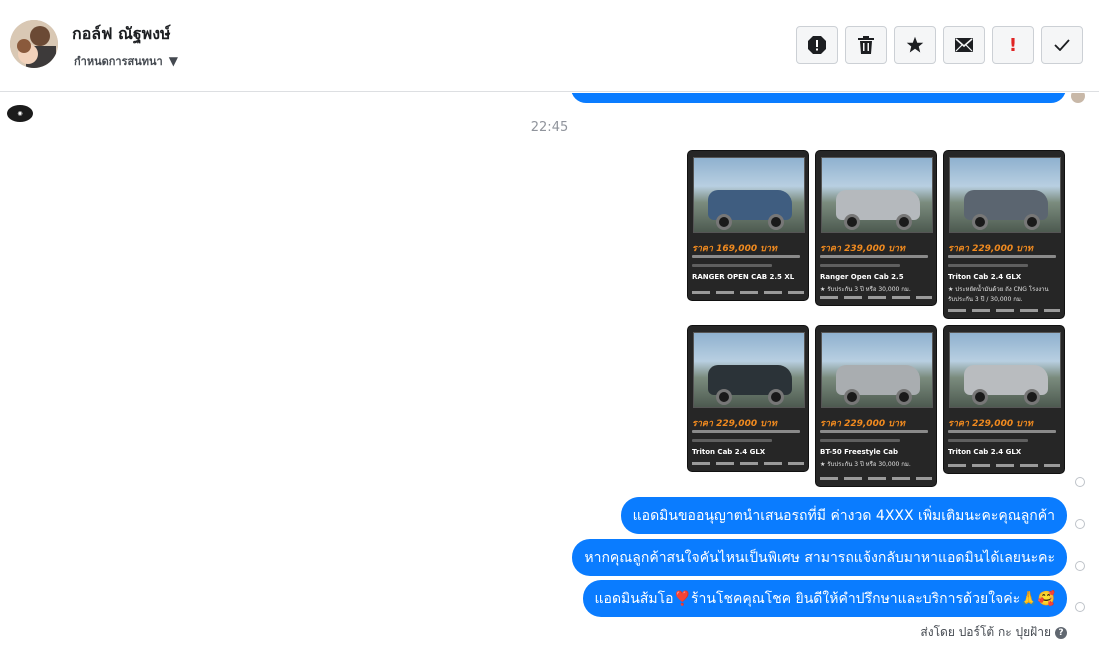 The image size is (1099, 663). I want to click on schedule-label: กำหนดการสนทนา, so click(118, 61).